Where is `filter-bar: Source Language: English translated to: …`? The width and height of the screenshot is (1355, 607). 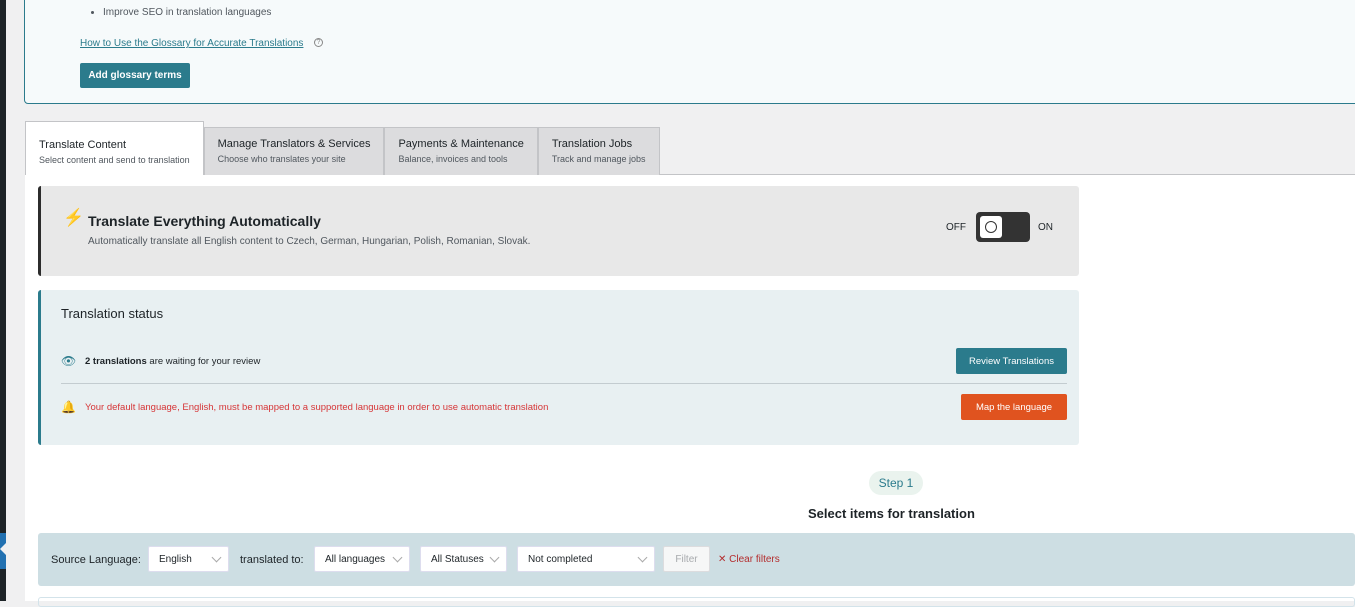
filter-bar: Source Language: English translated to: … is located at coordinates (696, 559).